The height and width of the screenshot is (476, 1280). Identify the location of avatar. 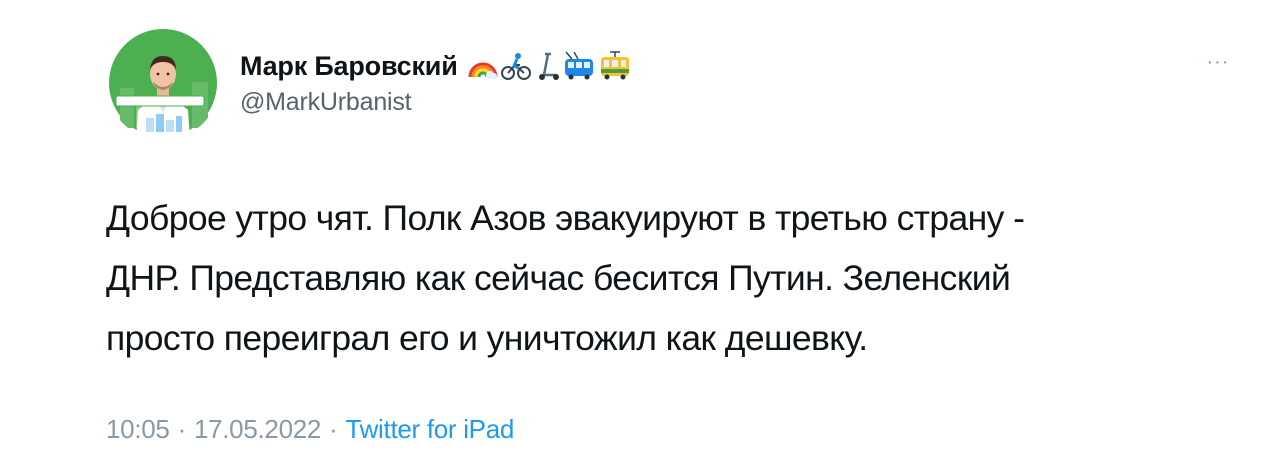
(163, 83).